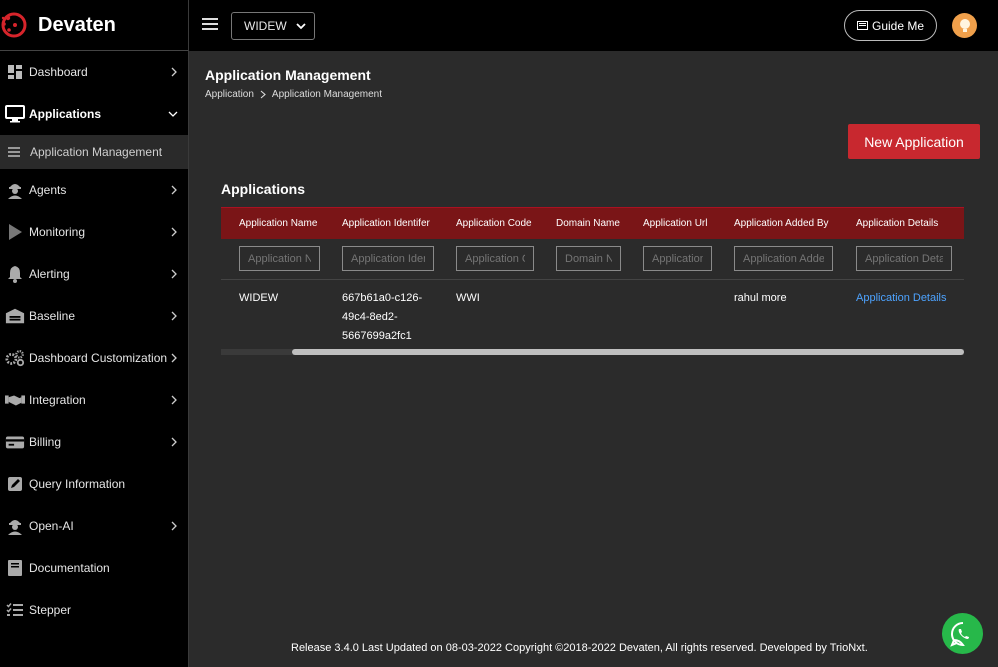 This screenshot has width=998, height=667. What do you see at coordinates (901, 223) in the screenshot?
I see `column-header: Application Details` at bounding box center [901, 223].